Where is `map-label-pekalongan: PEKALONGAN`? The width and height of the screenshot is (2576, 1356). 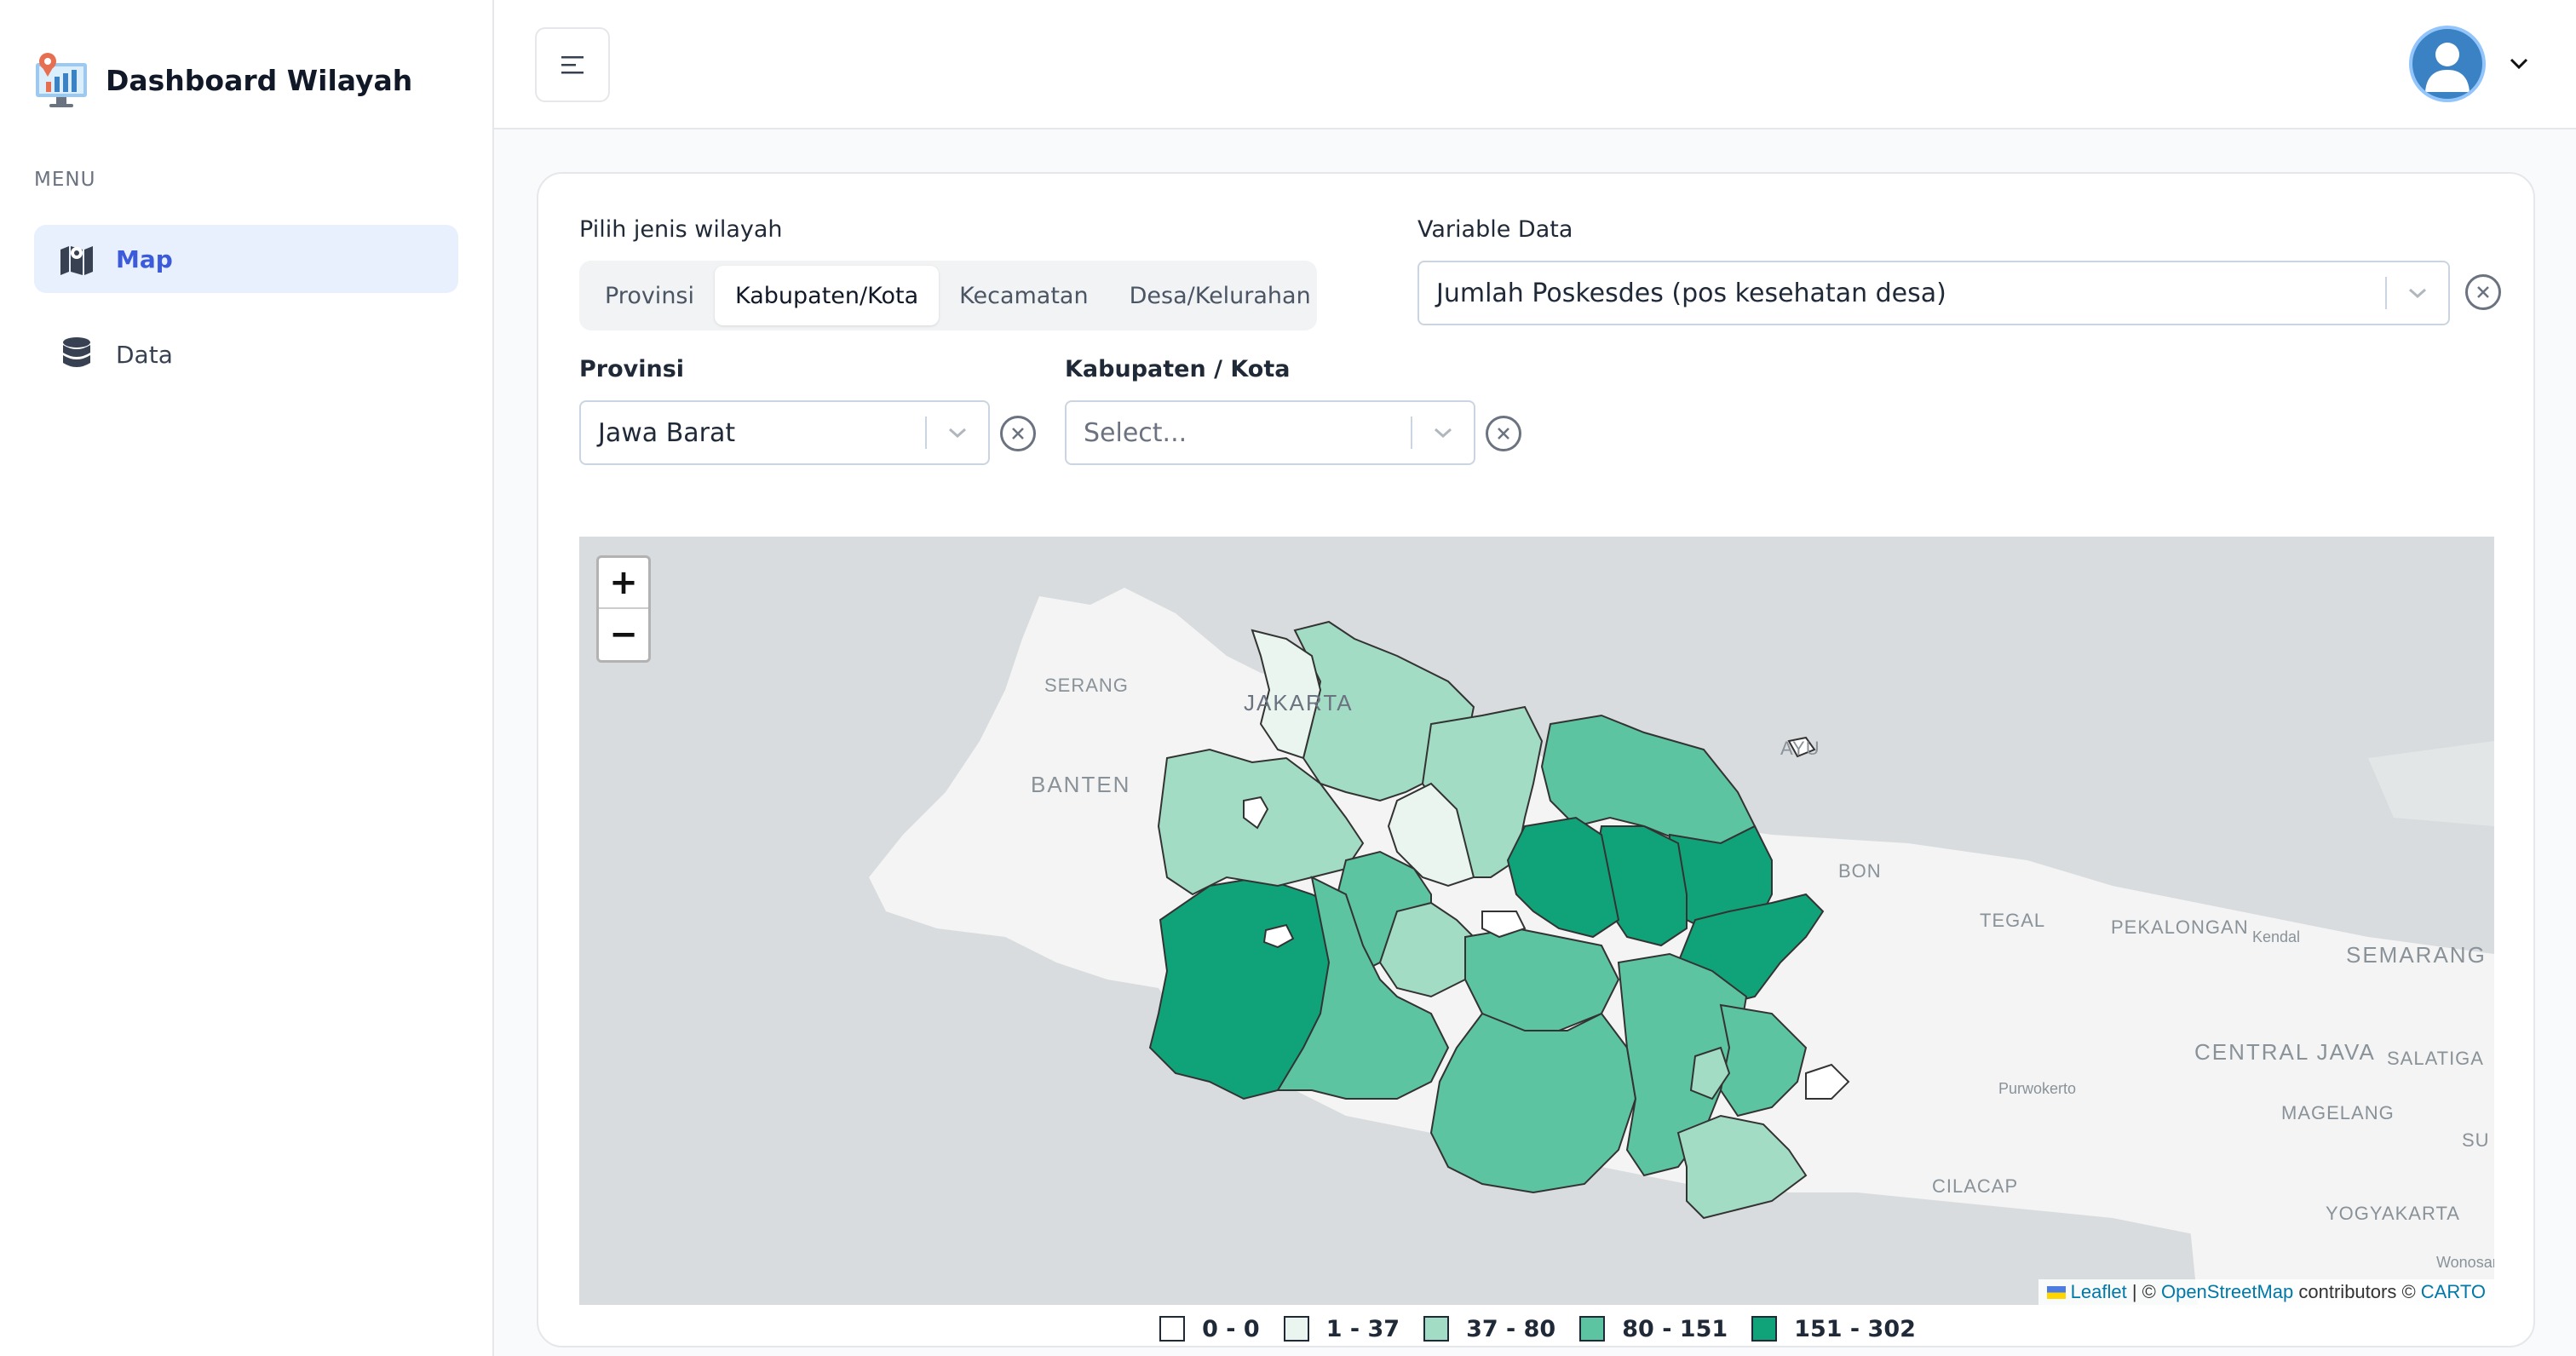
map-label-pekalongan: PEKALONGAN is located at coordinates (2180, 927).